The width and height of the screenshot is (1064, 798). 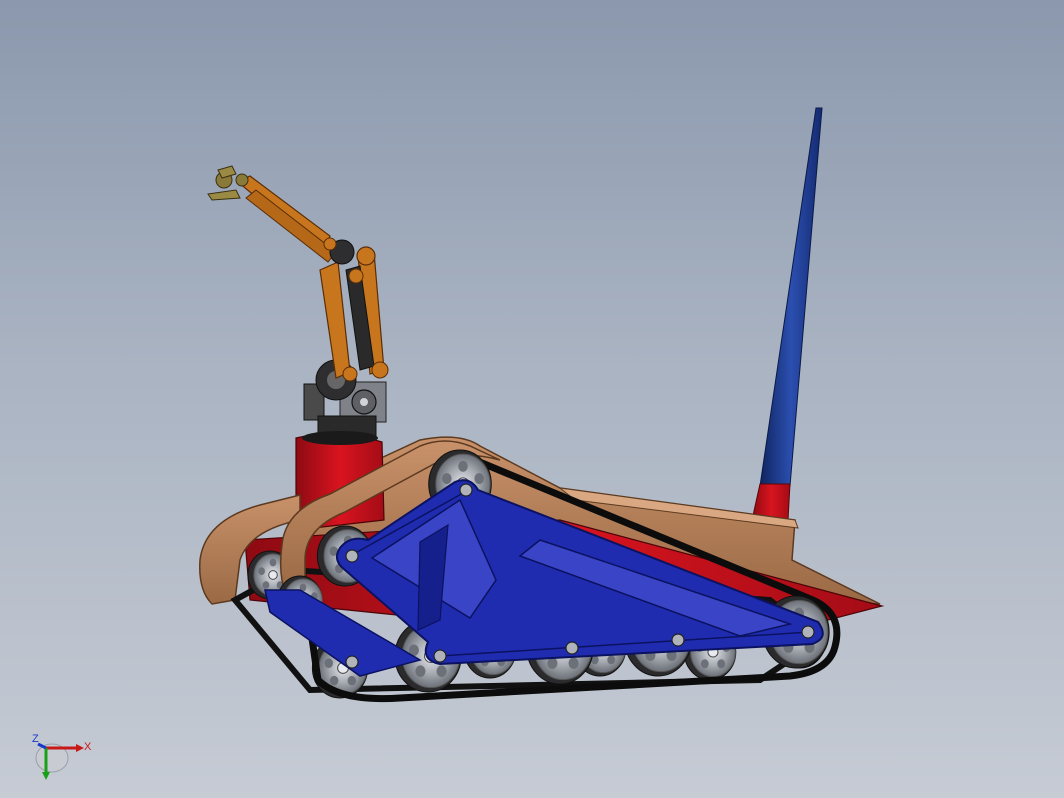 What do you see at coordinates (32, 729) in the screenshot?
I see `y-axis-label: Y` at bounding box center [32, 729].